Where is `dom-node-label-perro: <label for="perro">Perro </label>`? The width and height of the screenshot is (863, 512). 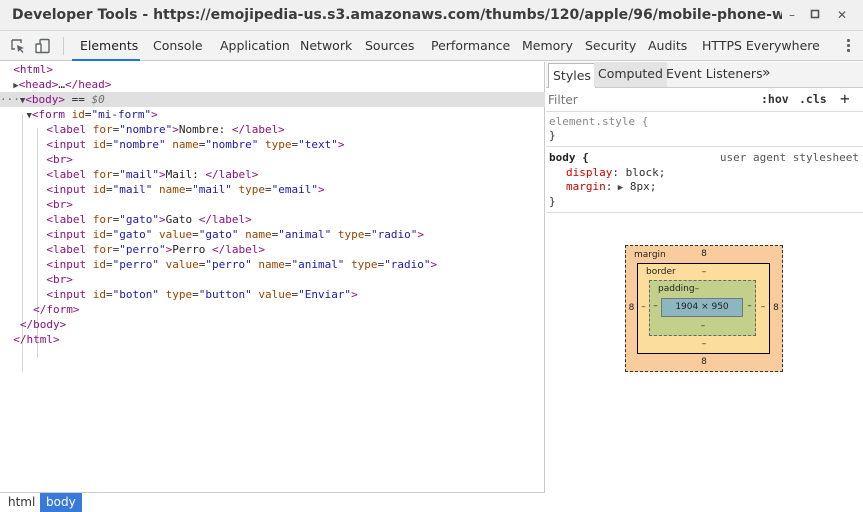 dom-node-label-perro: <label for="perro">Perro </label> is located at coordinates (272, 249).